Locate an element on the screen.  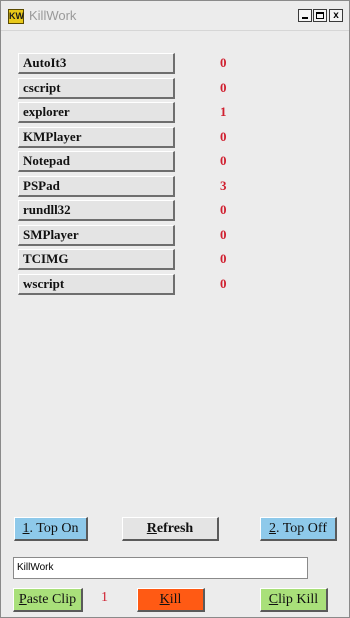
process-button-cscript: cscript is located at coordinates (96, 88).